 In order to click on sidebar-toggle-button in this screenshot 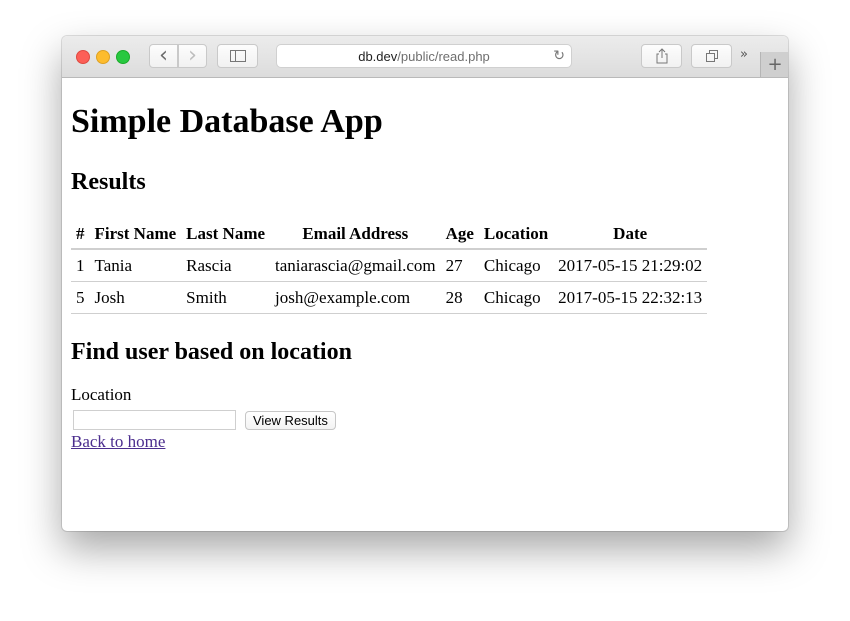, I will do `click(237, 56)`.